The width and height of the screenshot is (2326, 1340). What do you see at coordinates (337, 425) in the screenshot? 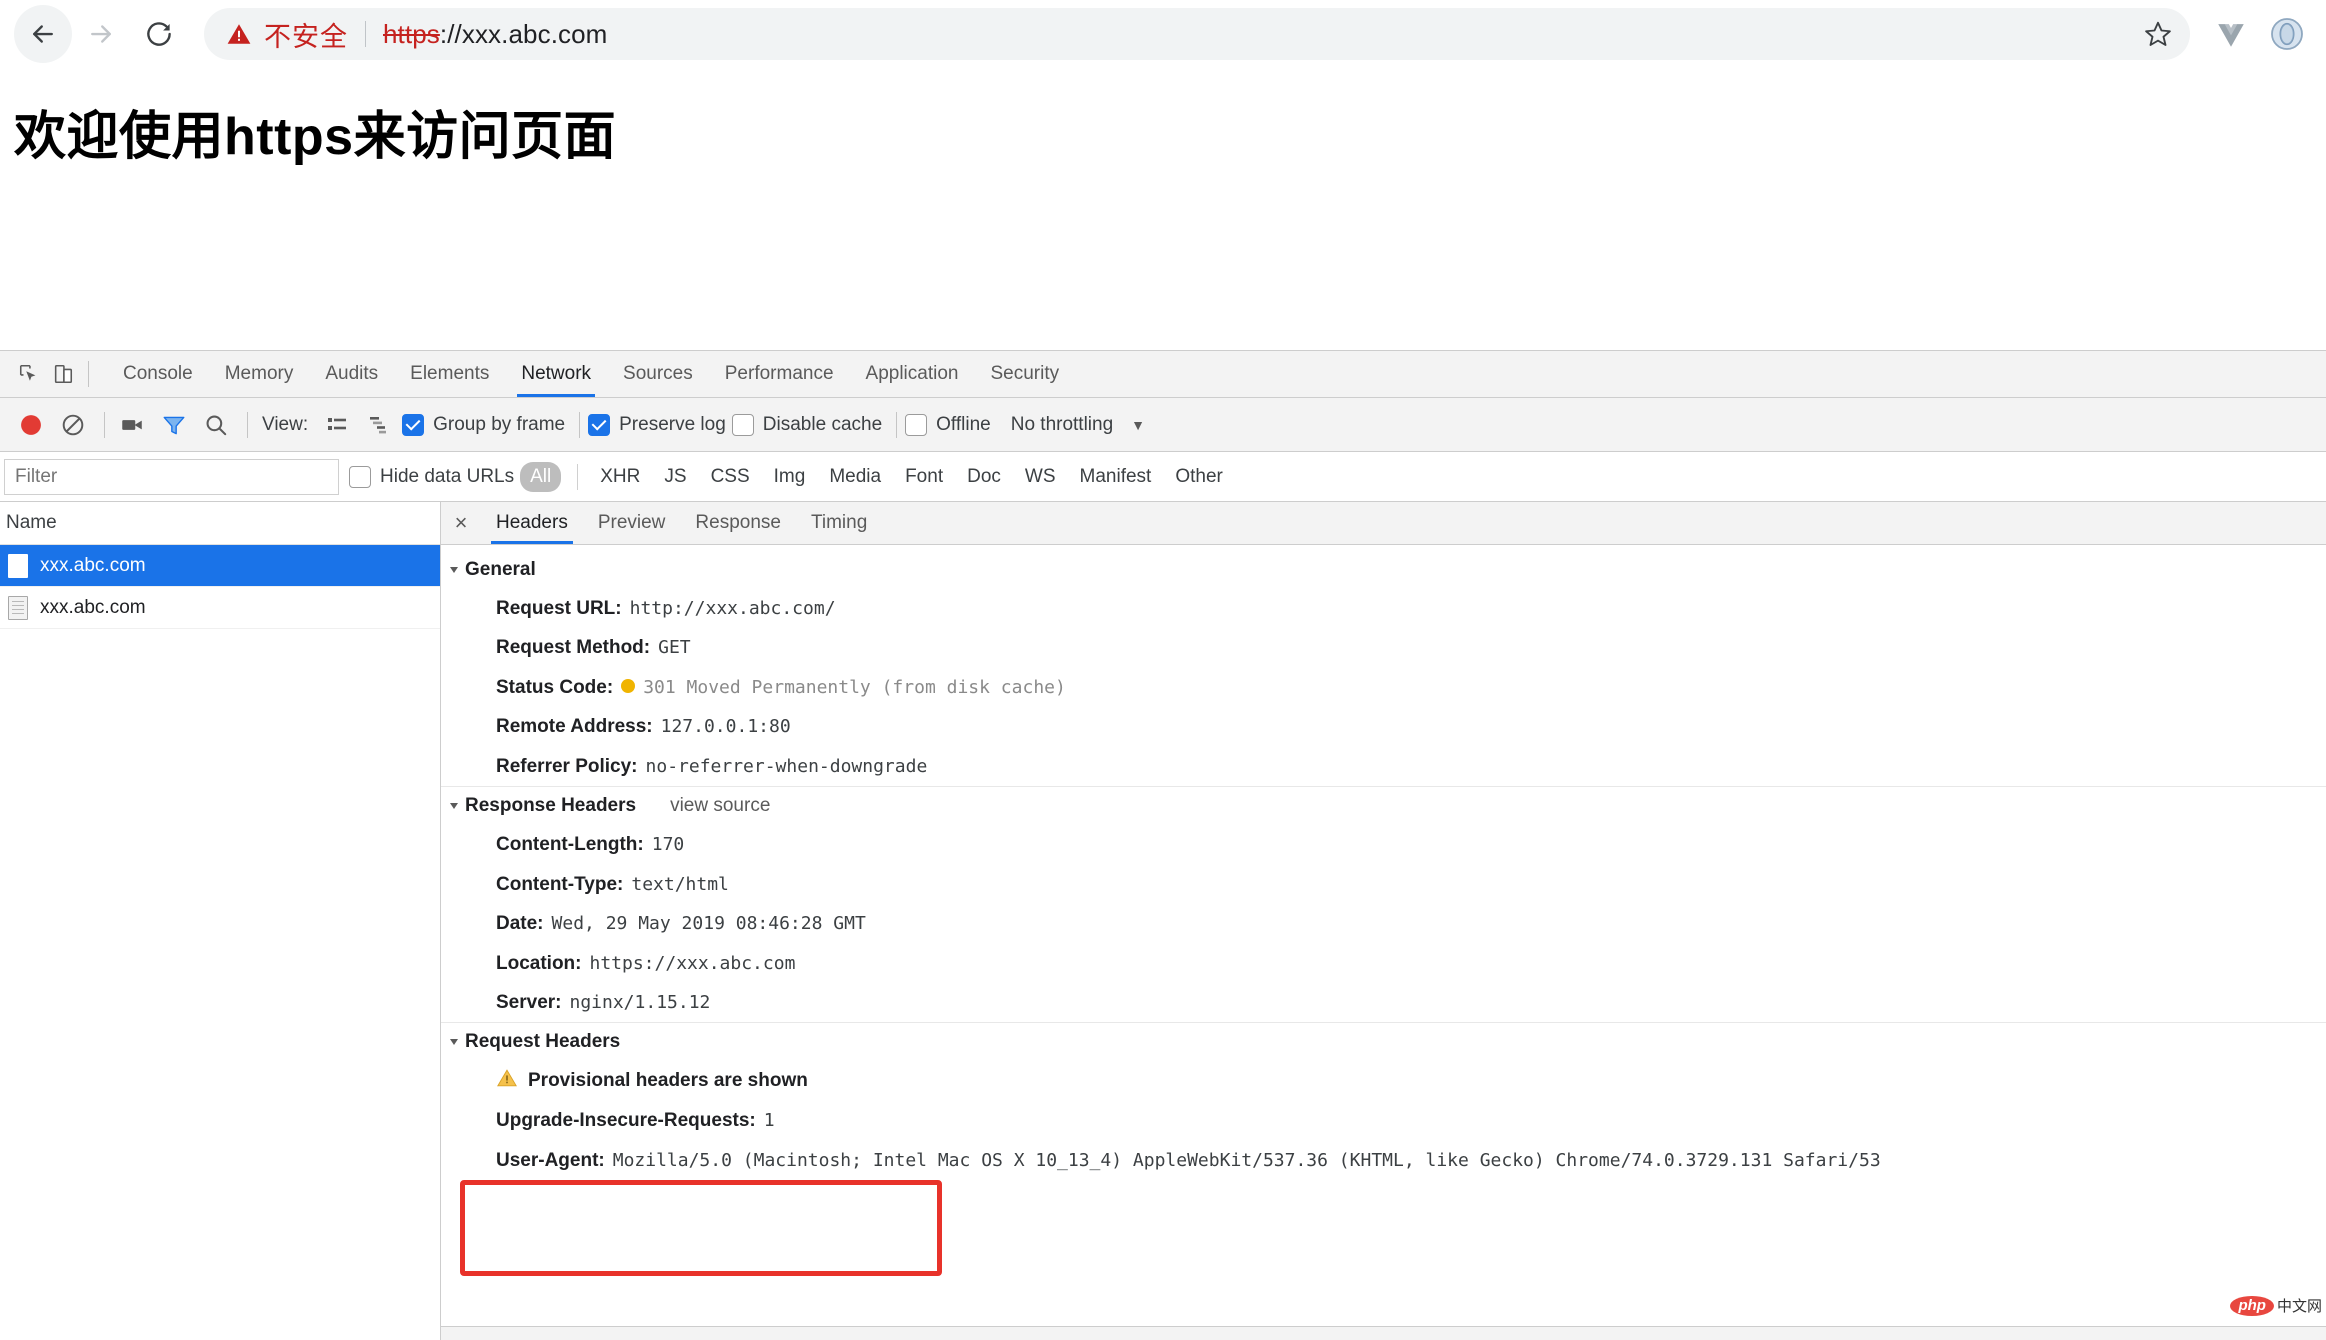
I see `list-view-icon` at bounding box center [337, 425].